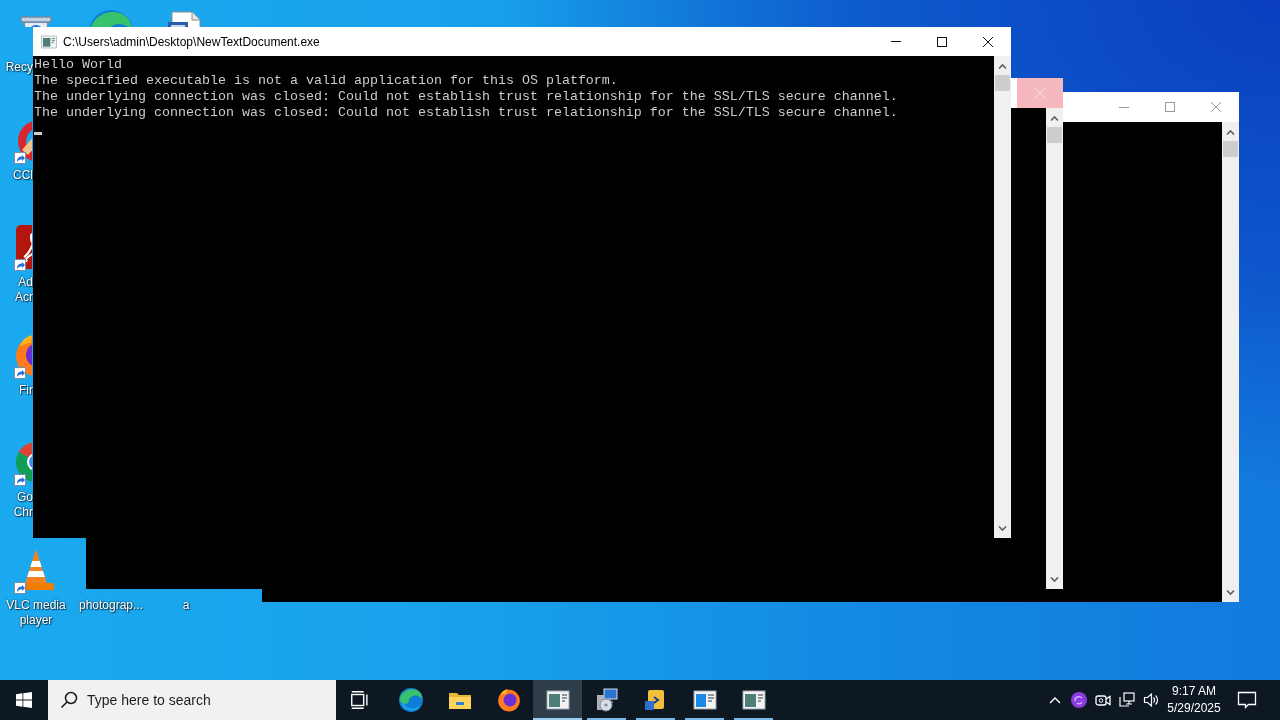  What do you see at coordinates (1194, 700) in the screenshot?
I see `clock-button: 9:17 AM 5/29/2025` at bounding box center [1194, 700].